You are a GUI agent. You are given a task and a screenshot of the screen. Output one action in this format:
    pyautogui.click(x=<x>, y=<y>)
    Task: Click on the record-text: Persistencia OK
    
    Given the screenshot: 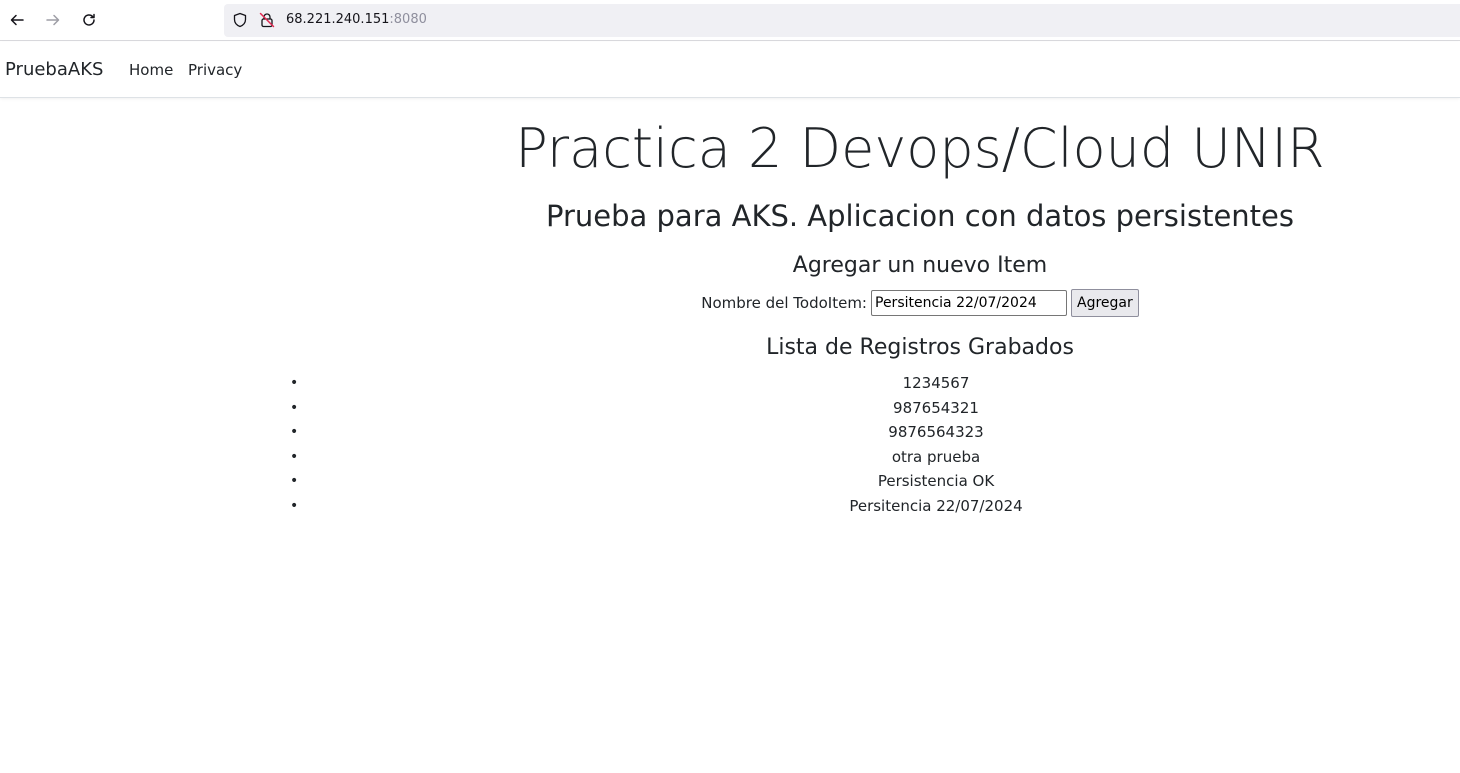 What is the action you would take?
    pyautogui.click(x=936, y=481)
    